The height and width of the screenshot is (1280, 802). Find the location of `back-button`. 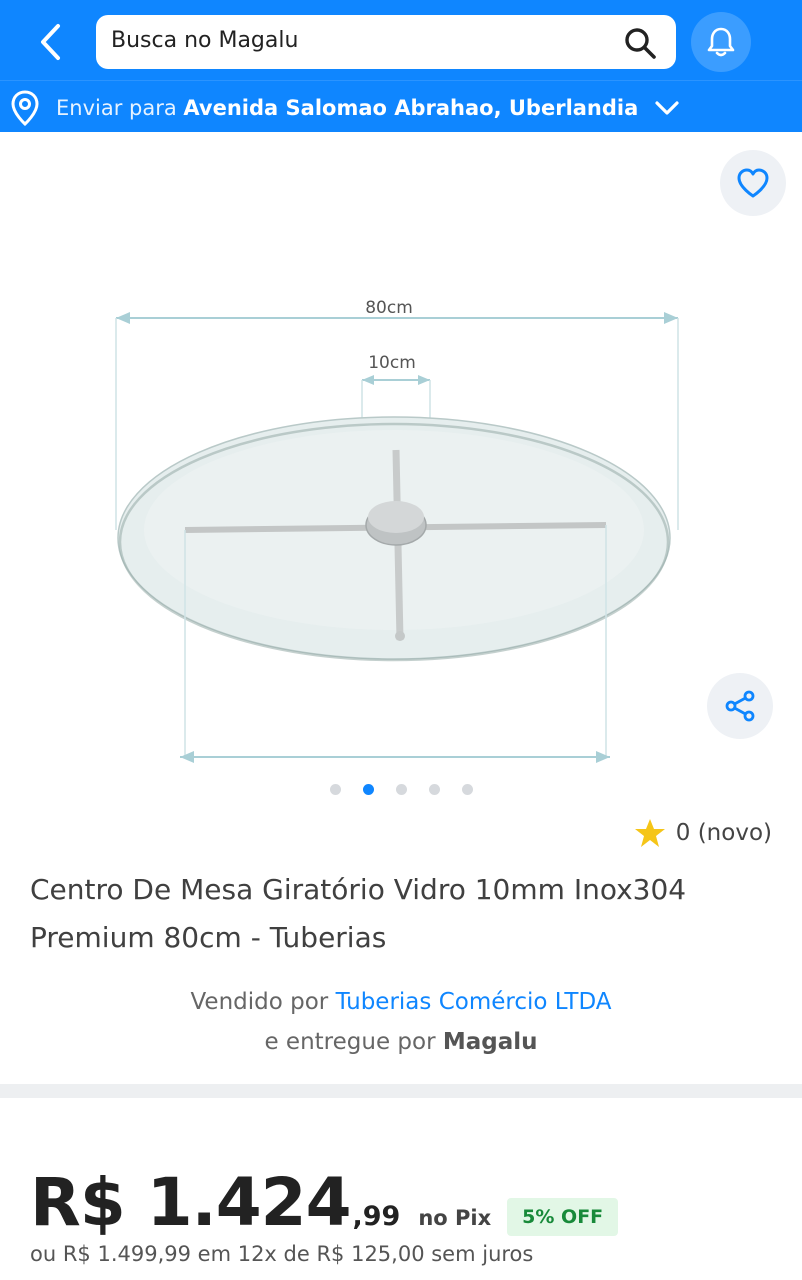

back-button is located at coordinates (50, 42).